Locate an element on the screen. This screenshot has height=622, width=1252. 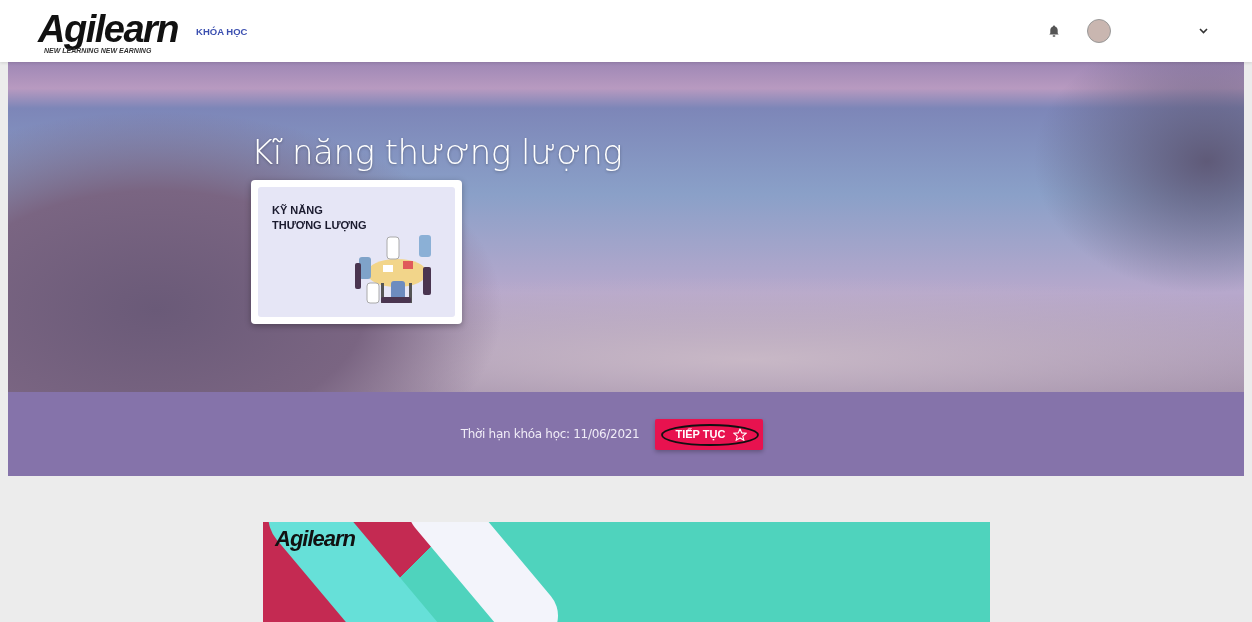
chevron-down-icon is located at coordinates (1203, 31).